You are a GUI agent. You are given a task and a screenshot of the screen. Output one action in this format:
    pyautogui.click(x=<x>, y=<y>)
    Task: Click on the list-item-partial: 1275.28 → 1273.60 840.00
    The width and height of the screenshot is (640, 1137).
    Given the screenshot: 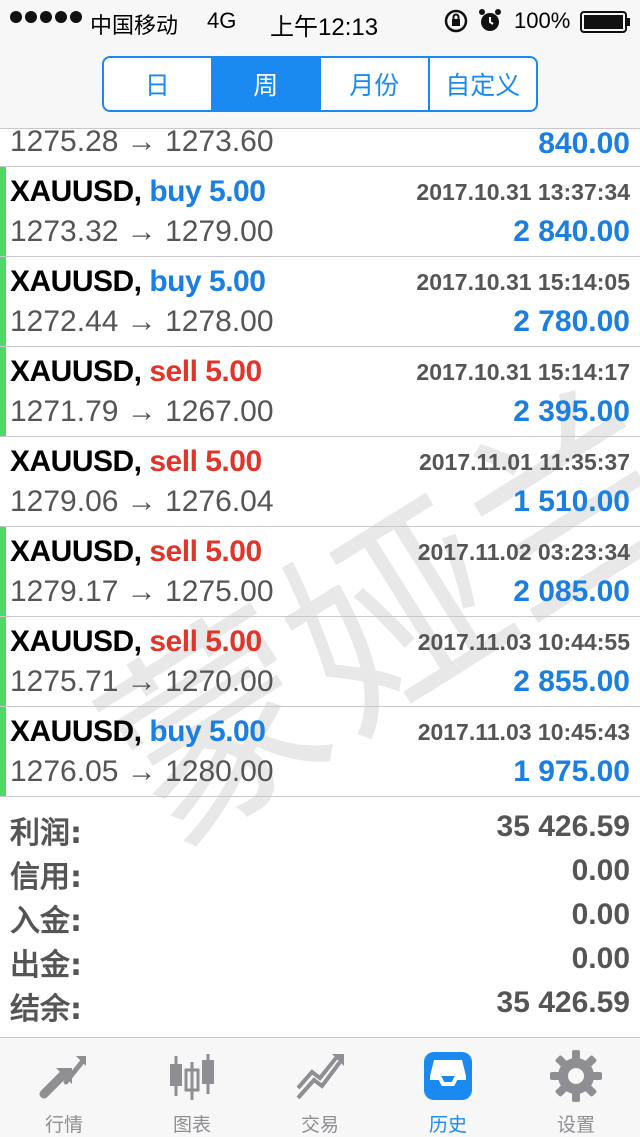 What is the action you would take?
    pyautogui.click(x=320, y=148)
    